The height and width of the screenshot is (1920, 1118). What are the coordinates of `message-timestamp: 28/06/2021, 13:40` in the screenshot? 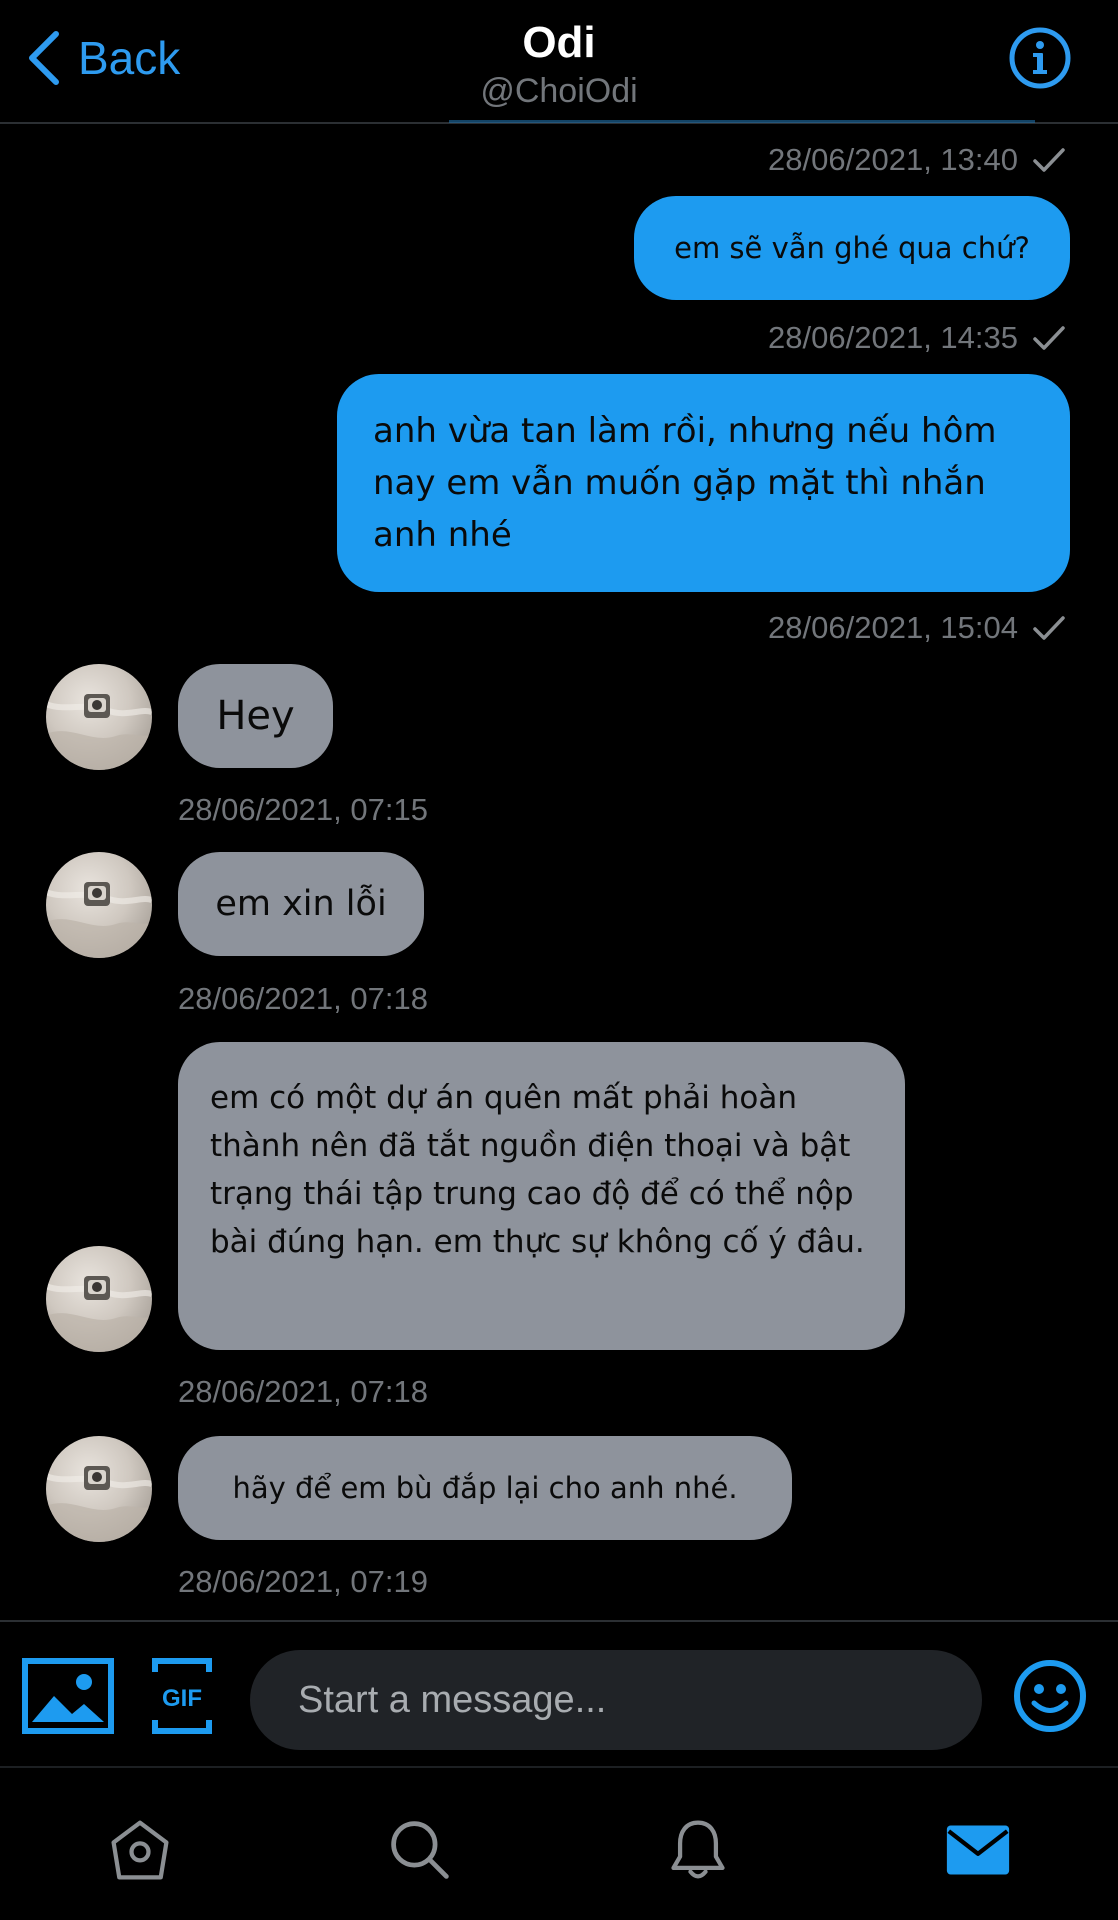 It's located at (917, 160).